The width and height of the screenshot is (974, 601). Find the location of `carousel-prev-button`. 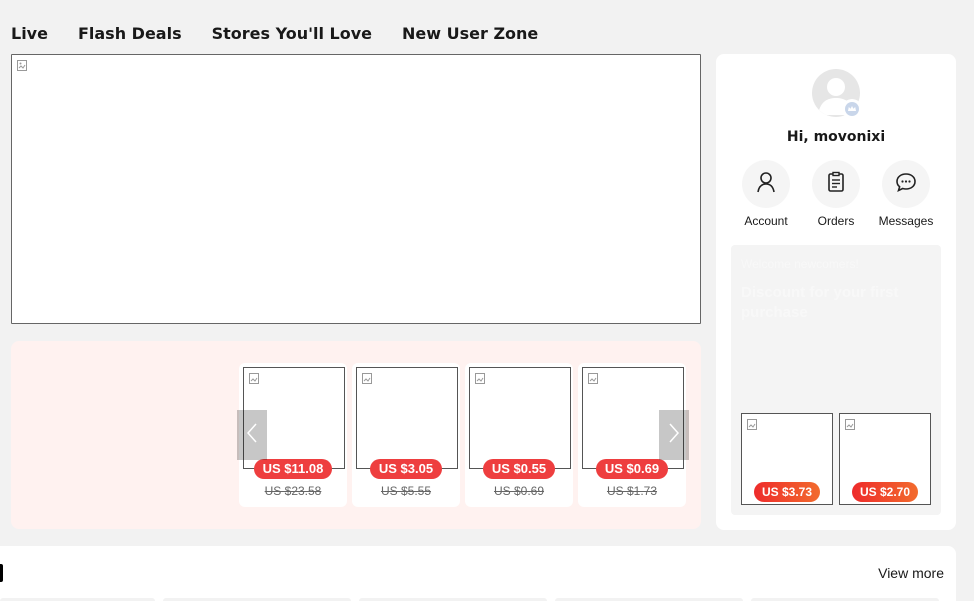

carousel-prev-button is located at coordinates (252, 435).